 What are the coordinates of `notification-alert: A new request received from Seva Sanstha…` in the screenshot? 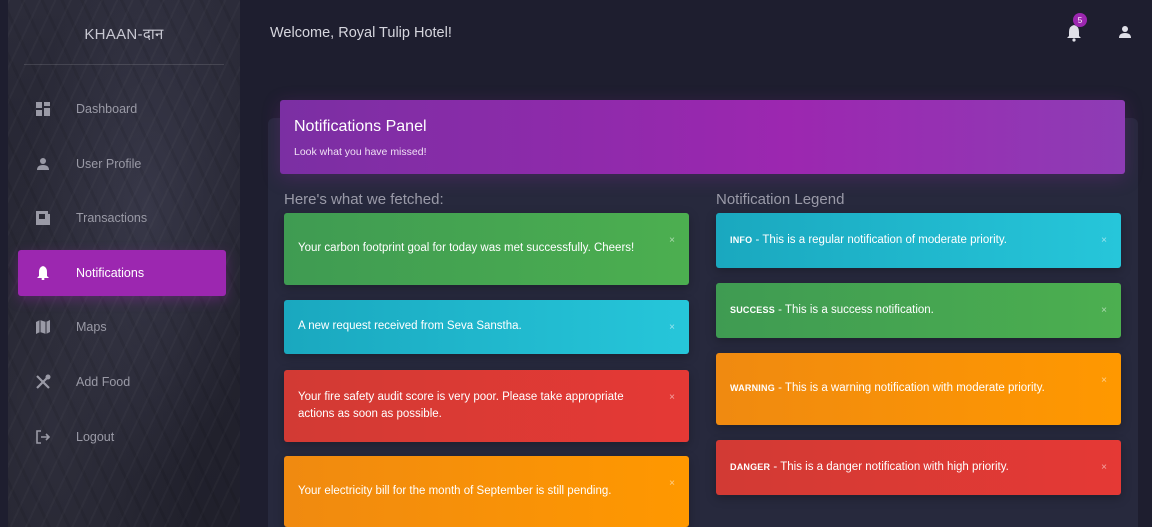 It's located at (486, 327).